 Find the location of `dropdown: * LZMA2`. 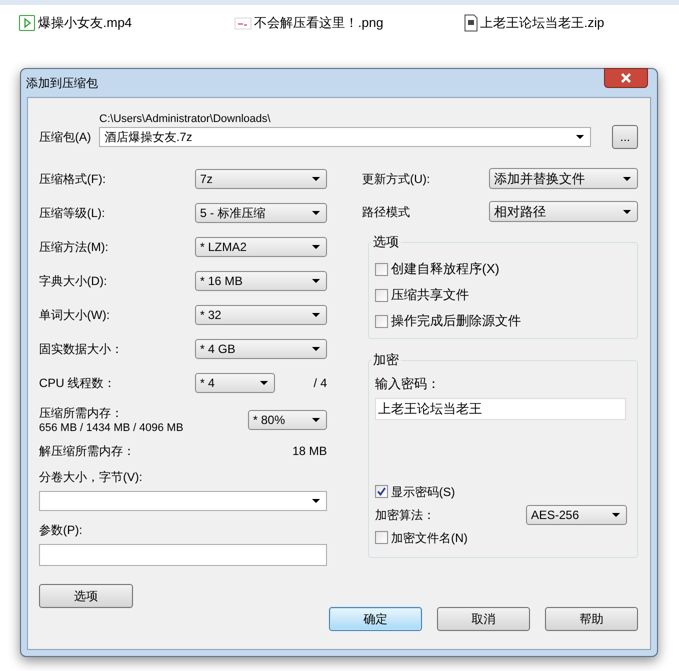

dropdown: * LZMA2 is located at coordinates (261, 247).